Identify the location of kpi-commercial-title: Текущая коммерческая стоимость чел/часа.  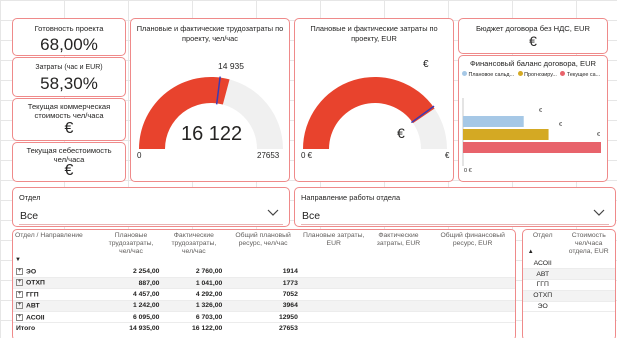
(69, 111).